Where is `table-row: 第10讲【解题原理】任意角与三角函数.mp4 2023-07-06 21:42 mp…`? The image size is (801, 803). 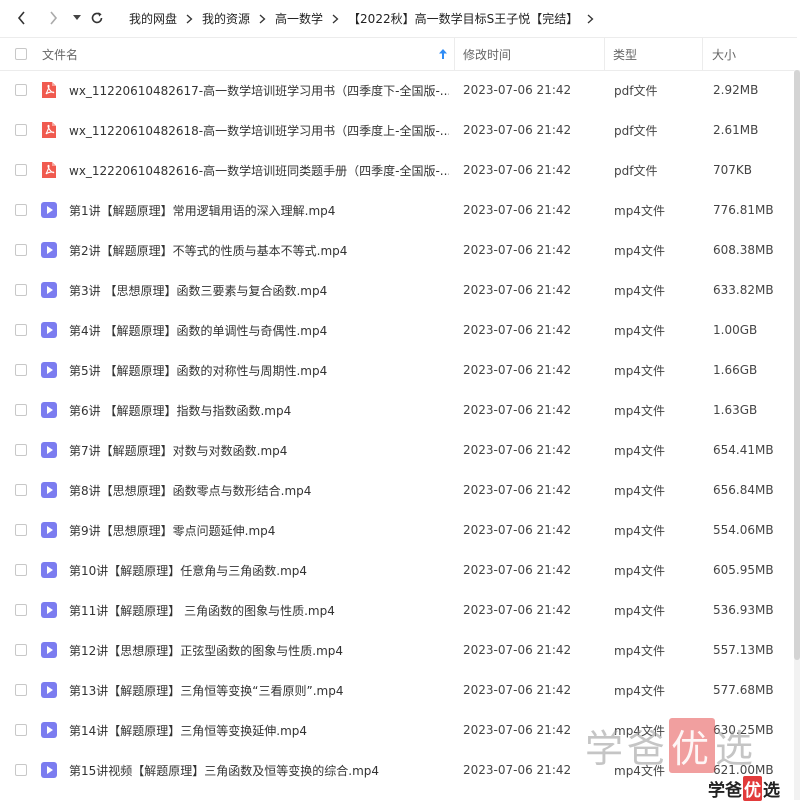 table-row: 第10讲【解题原理】任意角与三角函数.mp4 2023-07-06 21:42 mp… is located at coordinates (398, 570).